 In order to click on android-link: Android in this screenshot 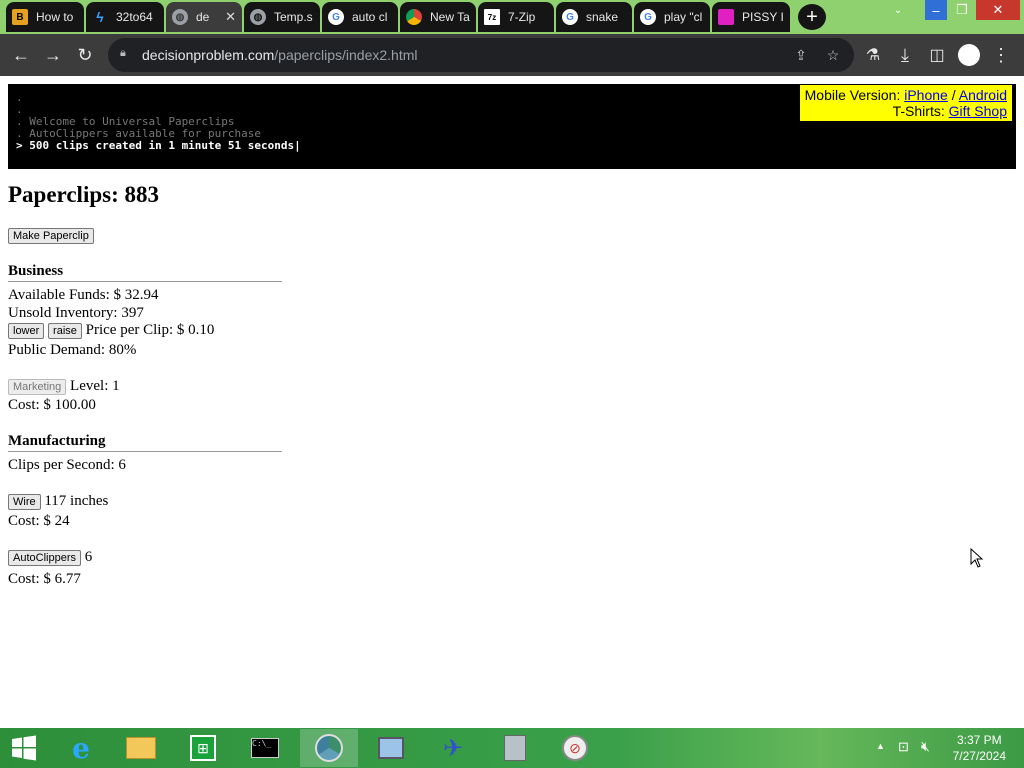, I will do `click(983, 95)`.